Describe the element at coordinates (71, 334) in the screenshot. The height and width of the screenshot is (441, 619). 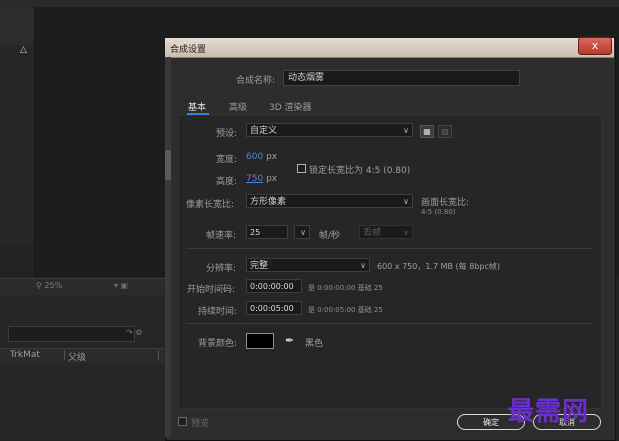
I see `timeline-search-input` at that location.